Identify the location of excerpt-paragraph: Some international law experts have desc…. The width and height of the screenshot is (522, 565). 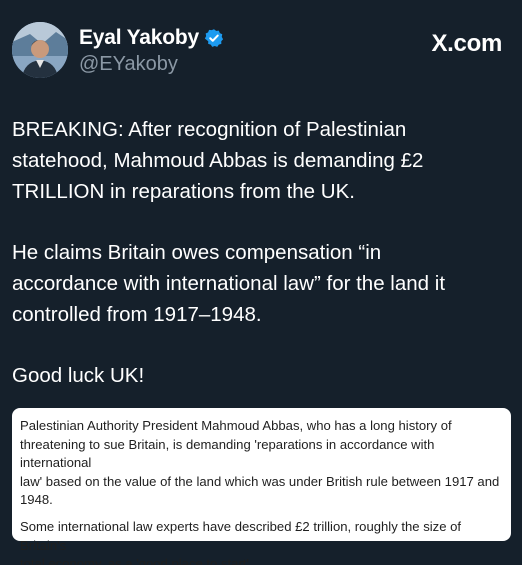
(241, 541).